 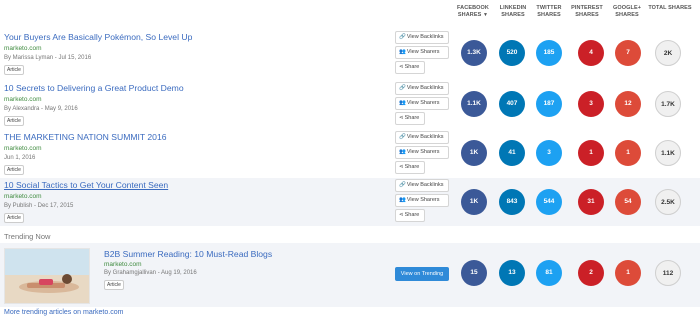 I want to click on trending-meta: By Grahamgjallivan - Aug 19, 2016, so click(x=150, y=273).